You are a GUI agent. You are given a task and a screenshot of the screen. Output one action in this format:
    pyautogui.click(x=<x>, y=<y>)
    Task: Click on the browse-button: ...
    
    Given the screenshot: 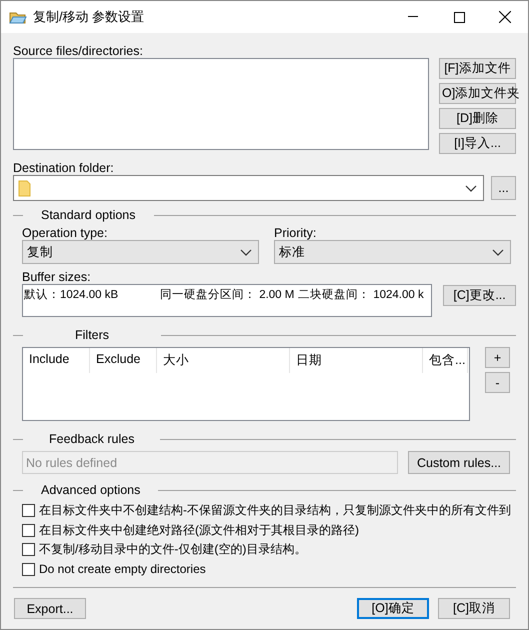 What is the action you would take?
    pyautogui.click(x=503, y=188)
    